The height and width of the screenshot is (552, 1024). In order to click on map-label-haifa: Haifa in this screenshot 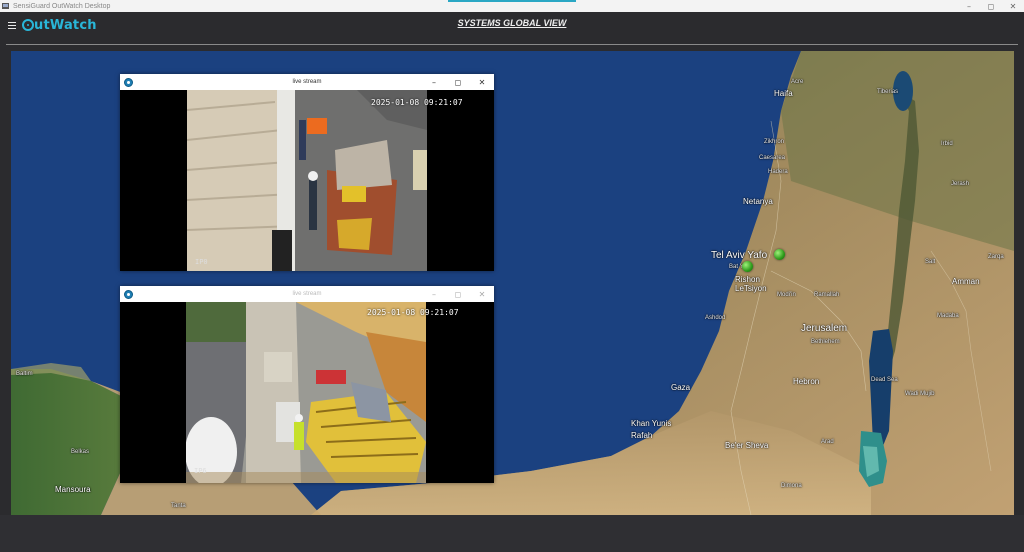, I will do `click(783, 93)`.